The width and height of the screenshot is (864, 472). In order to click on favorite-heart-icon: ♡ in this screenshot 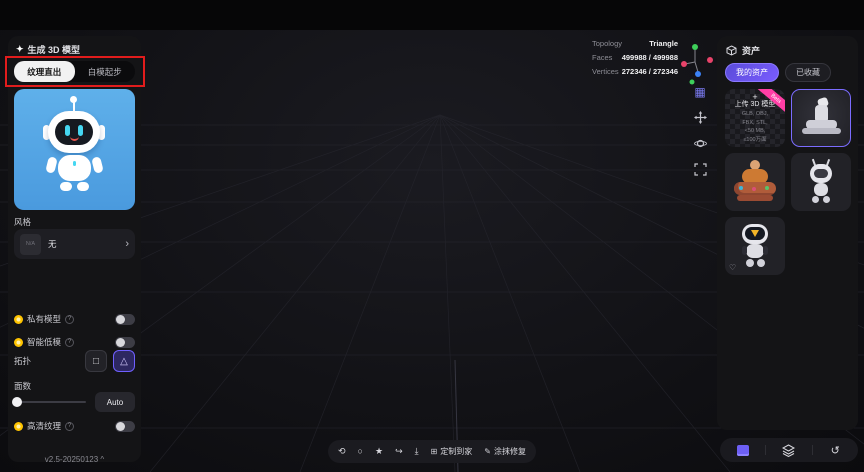, I will do `click(732, 267)`.